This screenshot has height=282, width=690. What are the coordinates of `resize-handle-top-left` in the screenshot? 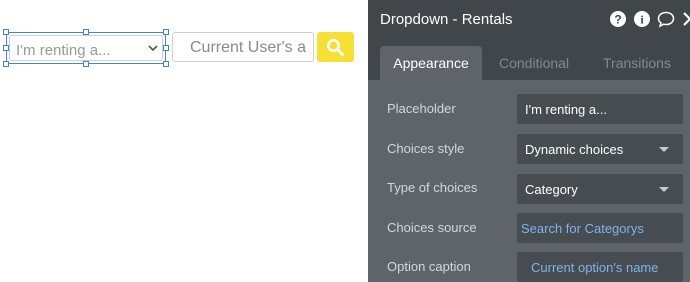 It's located at (6, 32).